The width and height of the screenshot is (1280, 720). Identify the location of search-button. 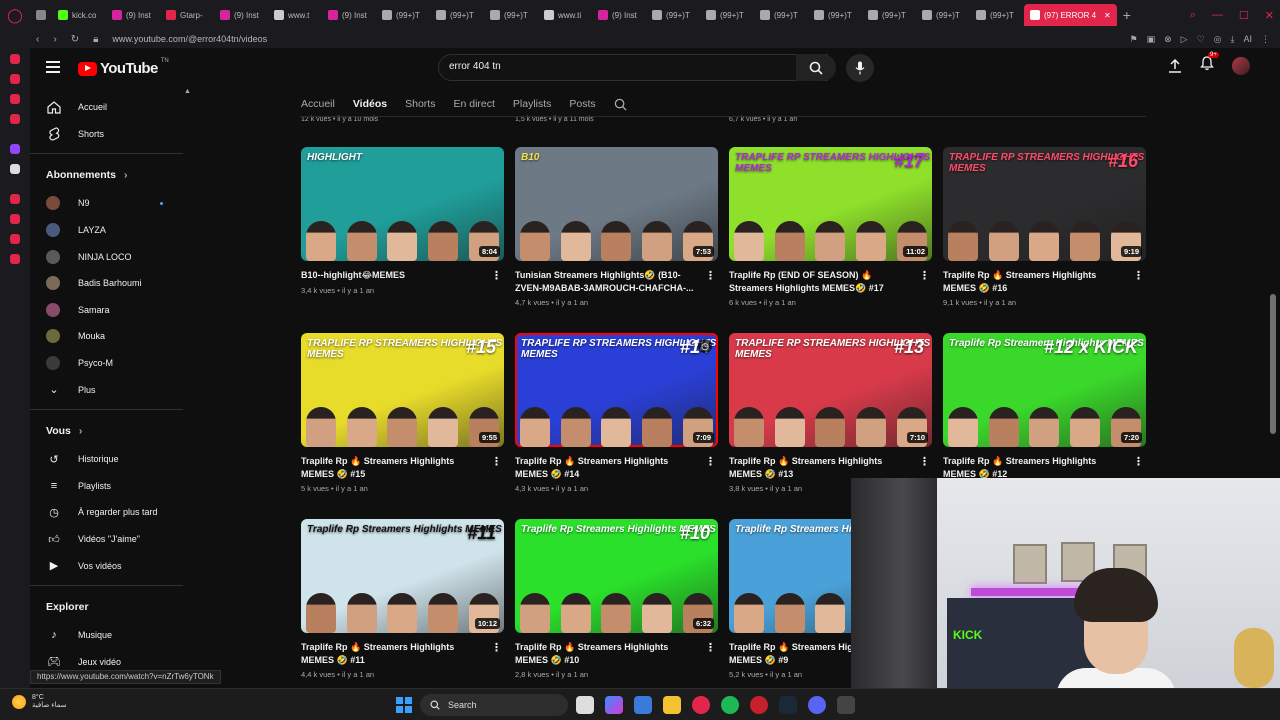
(816, 67).